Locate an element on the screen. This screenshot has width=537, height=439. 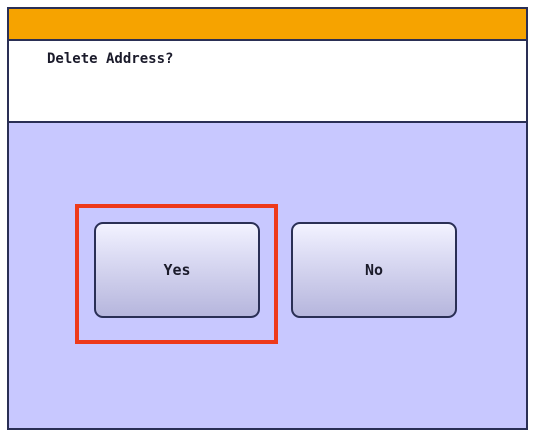
no-button-label: No is located at coordinates (374, 270).